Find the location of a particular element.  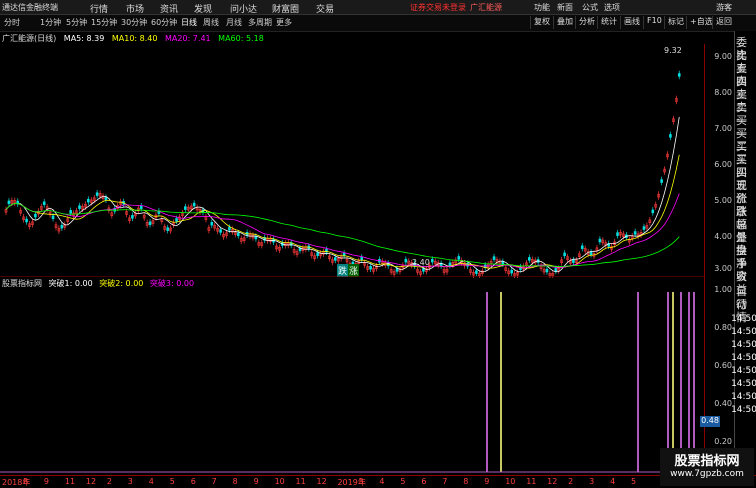

user-label: 游客 is located at coordinates (724, 7).